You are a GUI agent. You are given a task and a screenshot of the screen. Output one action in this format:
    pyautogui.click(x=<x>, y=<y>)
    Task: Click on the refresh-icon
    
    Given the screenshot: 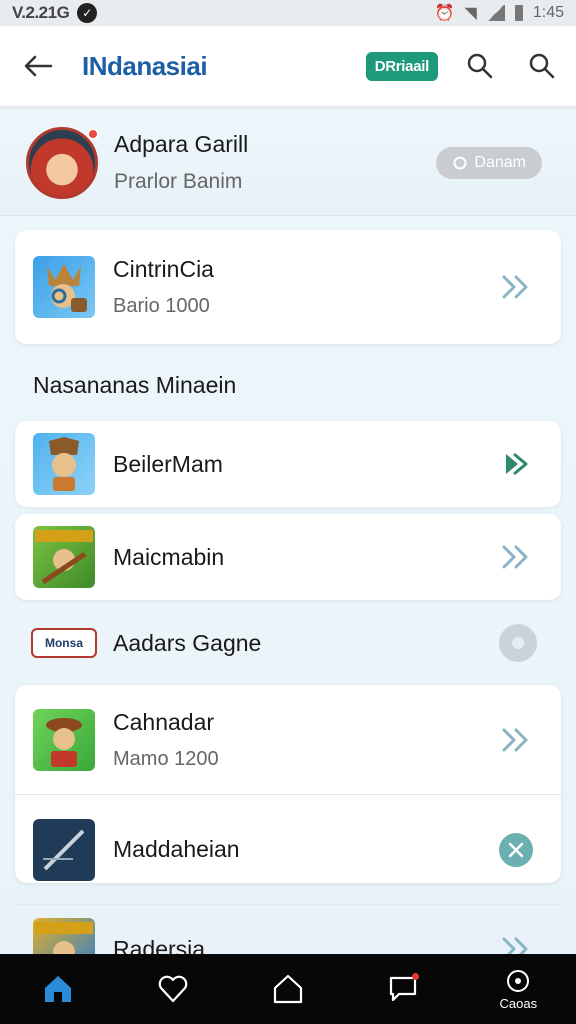 What is the action you would take?
    pyautogui.click(x=460, y=162)
    